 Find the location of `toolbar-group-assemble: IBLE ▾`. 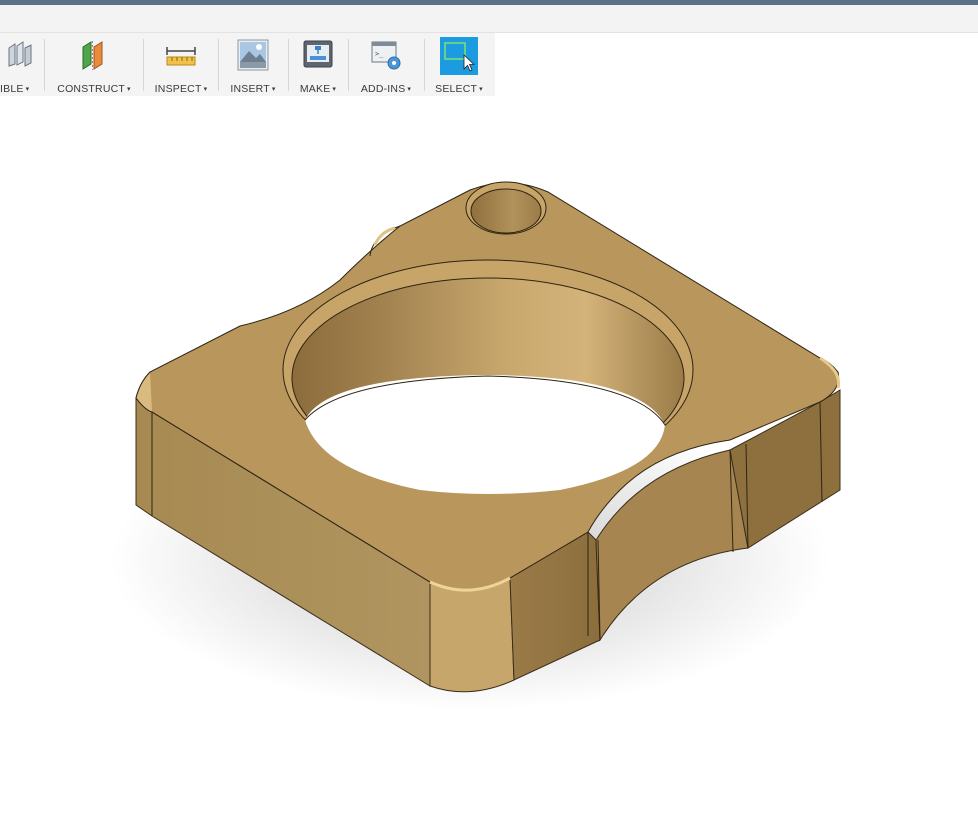

toolbar-group-assemble: IBLE ▾ is located at coordinates (21, 64).